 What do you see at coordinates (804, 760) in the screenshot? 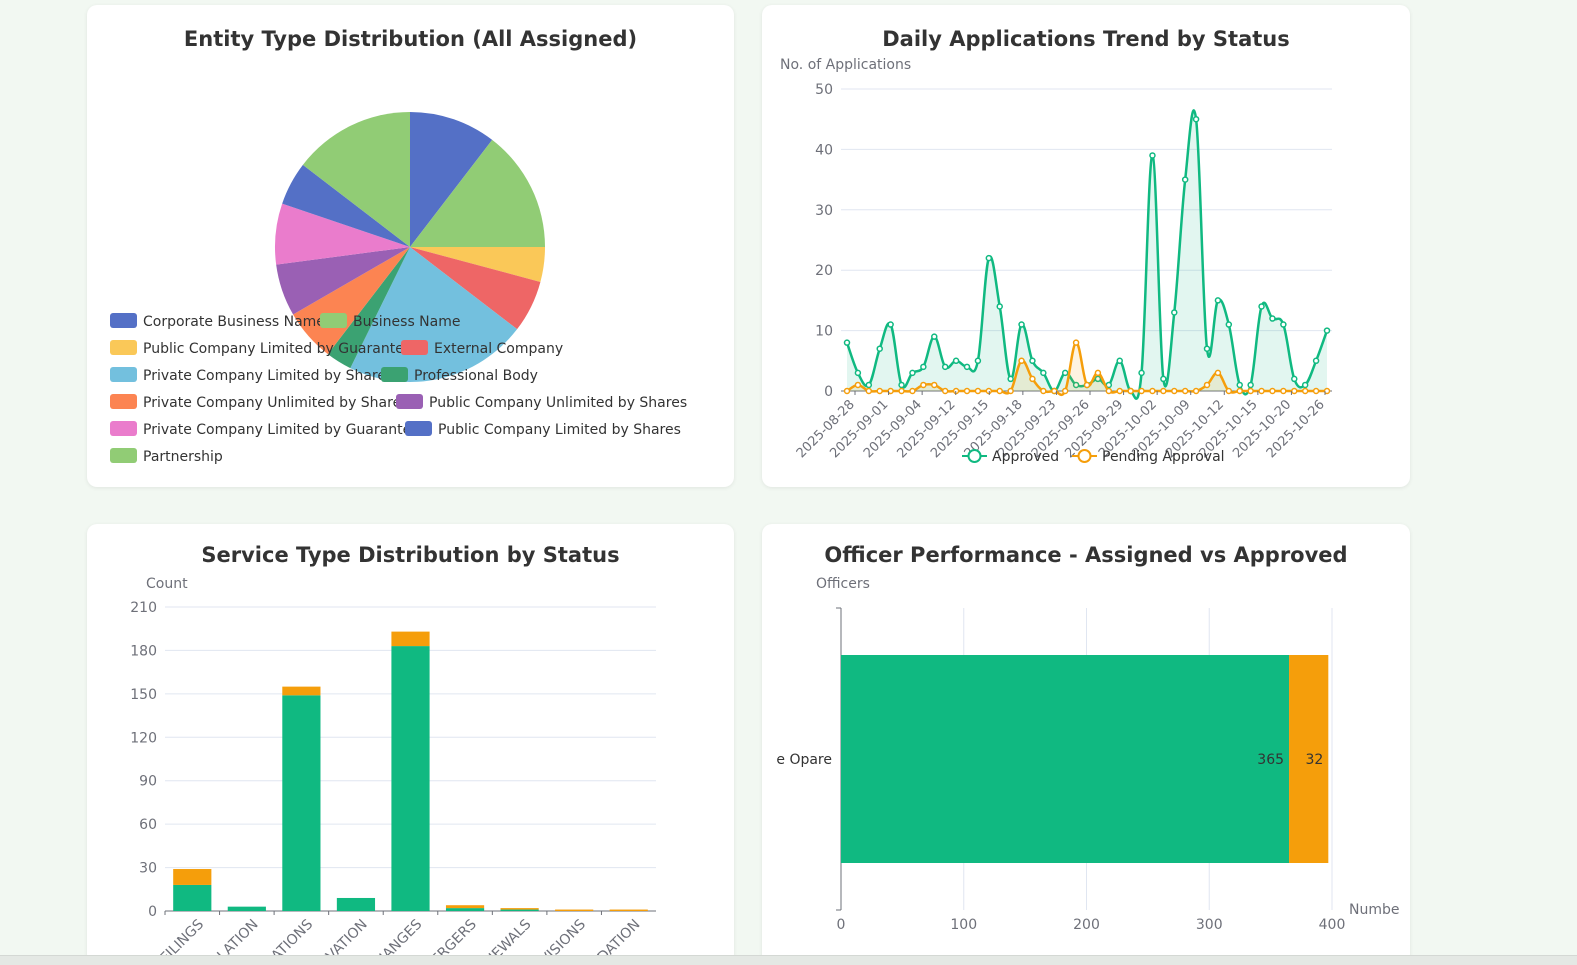
I see `y-tick-label: e Opare` at bounding box center [804, 760].